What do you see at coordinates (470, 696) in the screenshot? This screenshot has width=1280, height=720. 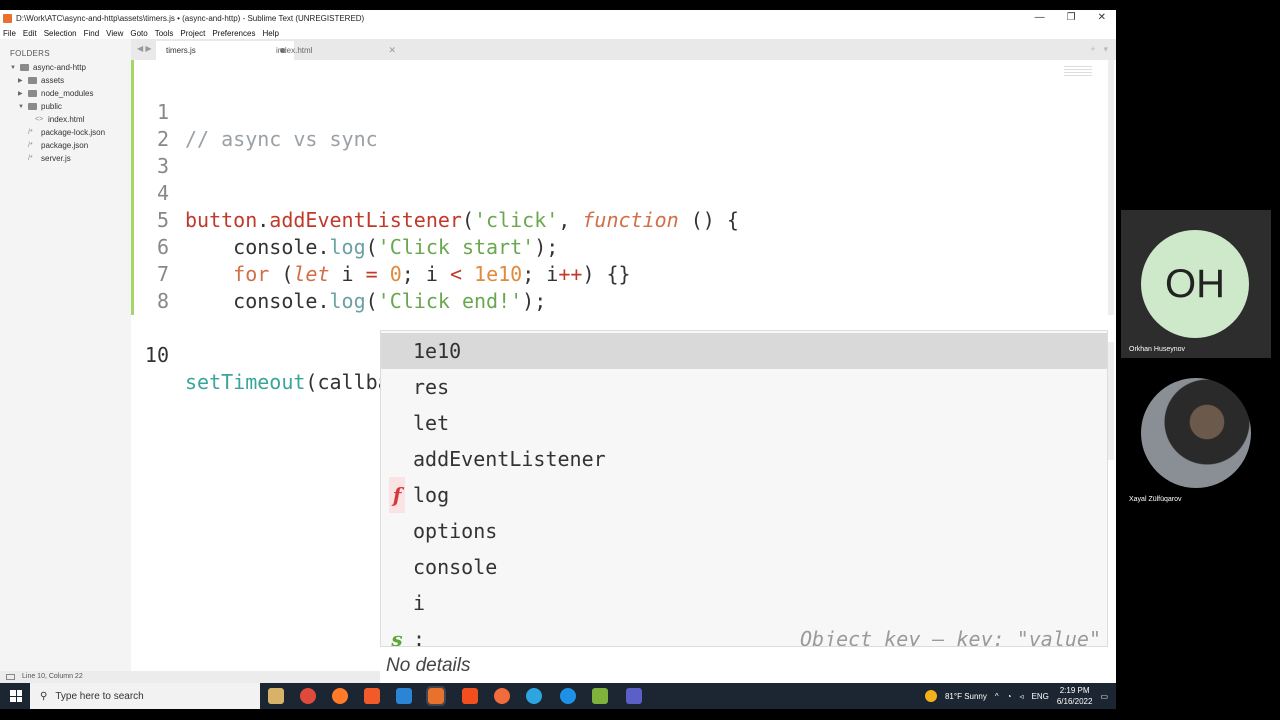 I see `figma-icon` at bounding box center [470, 696].